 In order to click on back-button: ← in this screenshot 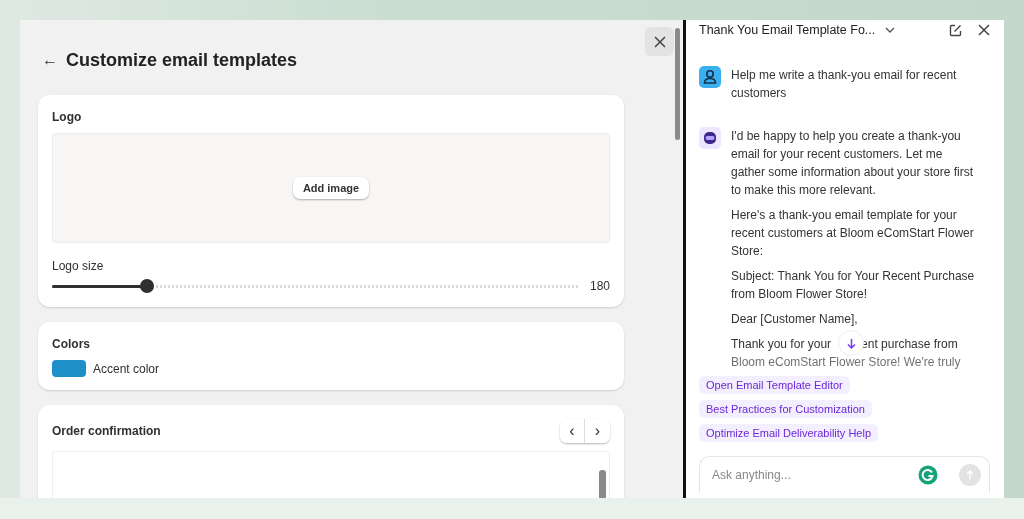, I will do `click(50, 60)`.